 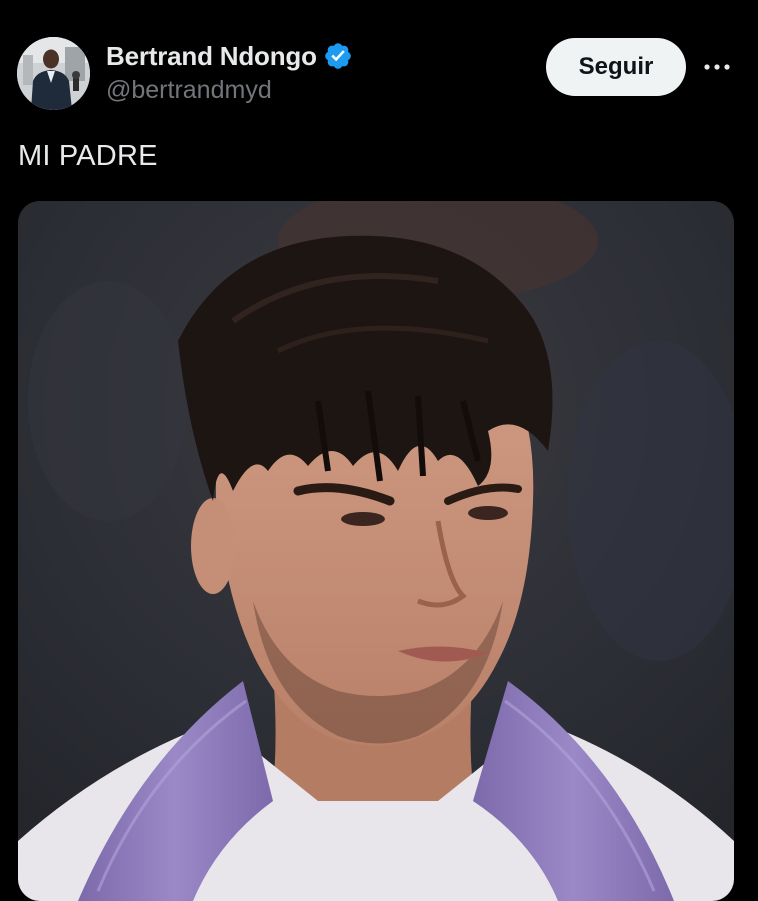 I want to click on author-avatar, so click(x=53, y=73).